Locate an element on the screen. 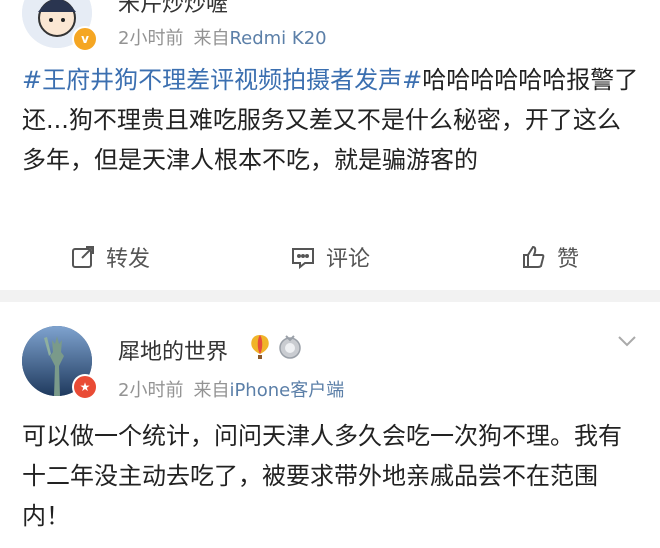  repost-icon is located at coordinates (82, 257).